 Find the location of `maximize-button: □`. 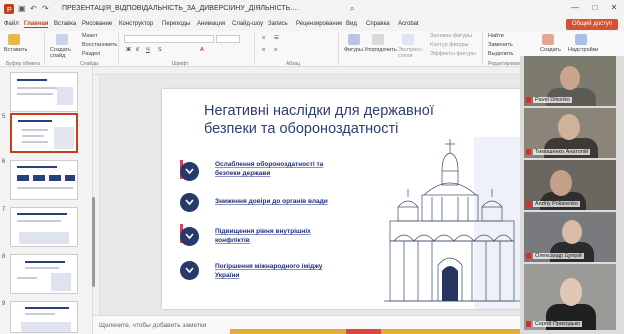

maximize-button: □ is located at coordinates (595, 7).